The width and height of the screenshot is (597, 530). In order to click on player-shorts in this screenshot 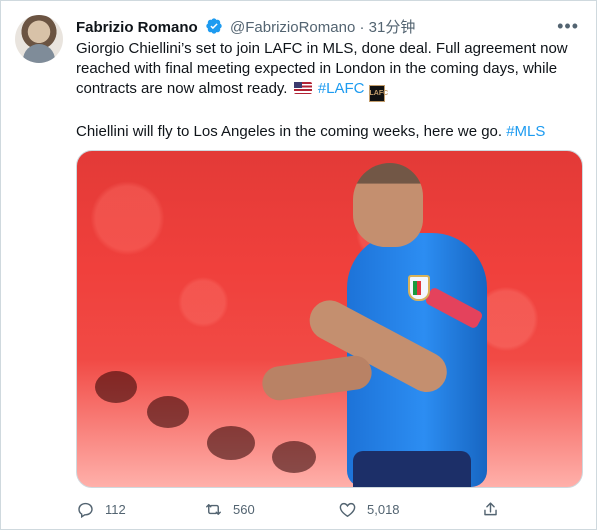, I will do `click(412, 469)`.